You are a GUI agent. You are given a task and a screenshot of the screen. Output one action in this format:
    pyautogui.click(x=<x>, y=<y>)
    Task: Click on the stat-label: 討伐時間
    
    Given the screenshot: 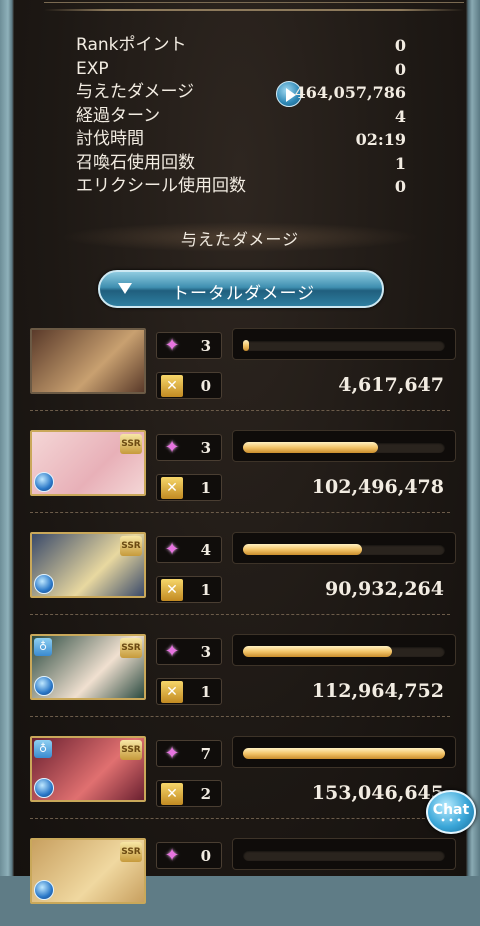 What is the action you would take?
    pyautogui.click(x=110, y=139)
    